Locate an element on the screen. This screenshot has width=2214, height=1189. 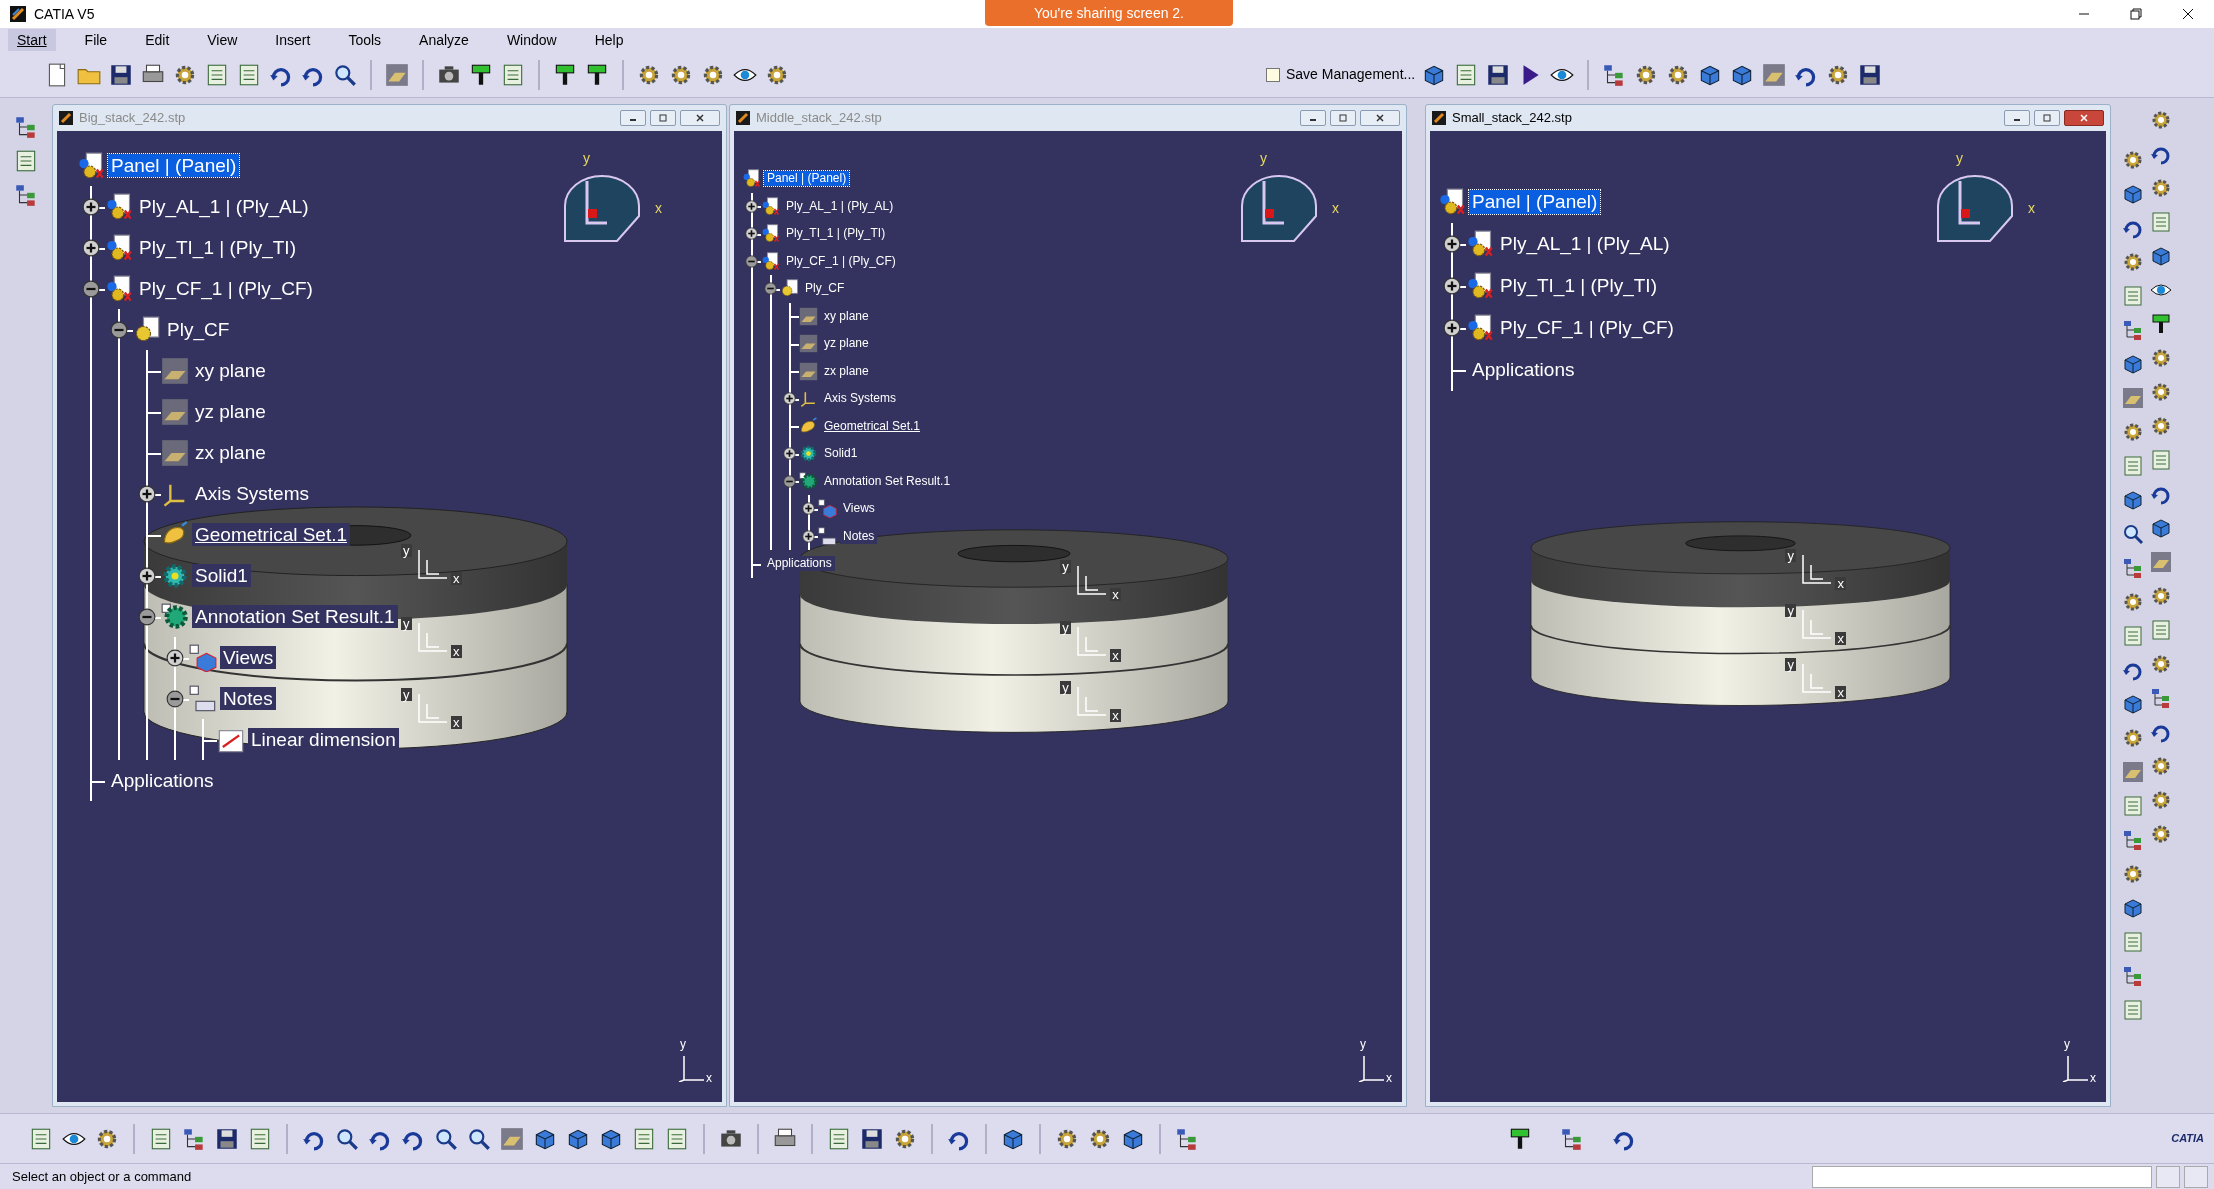
window-title: Big_stack_242.stp is located at coordinates (132, 118).